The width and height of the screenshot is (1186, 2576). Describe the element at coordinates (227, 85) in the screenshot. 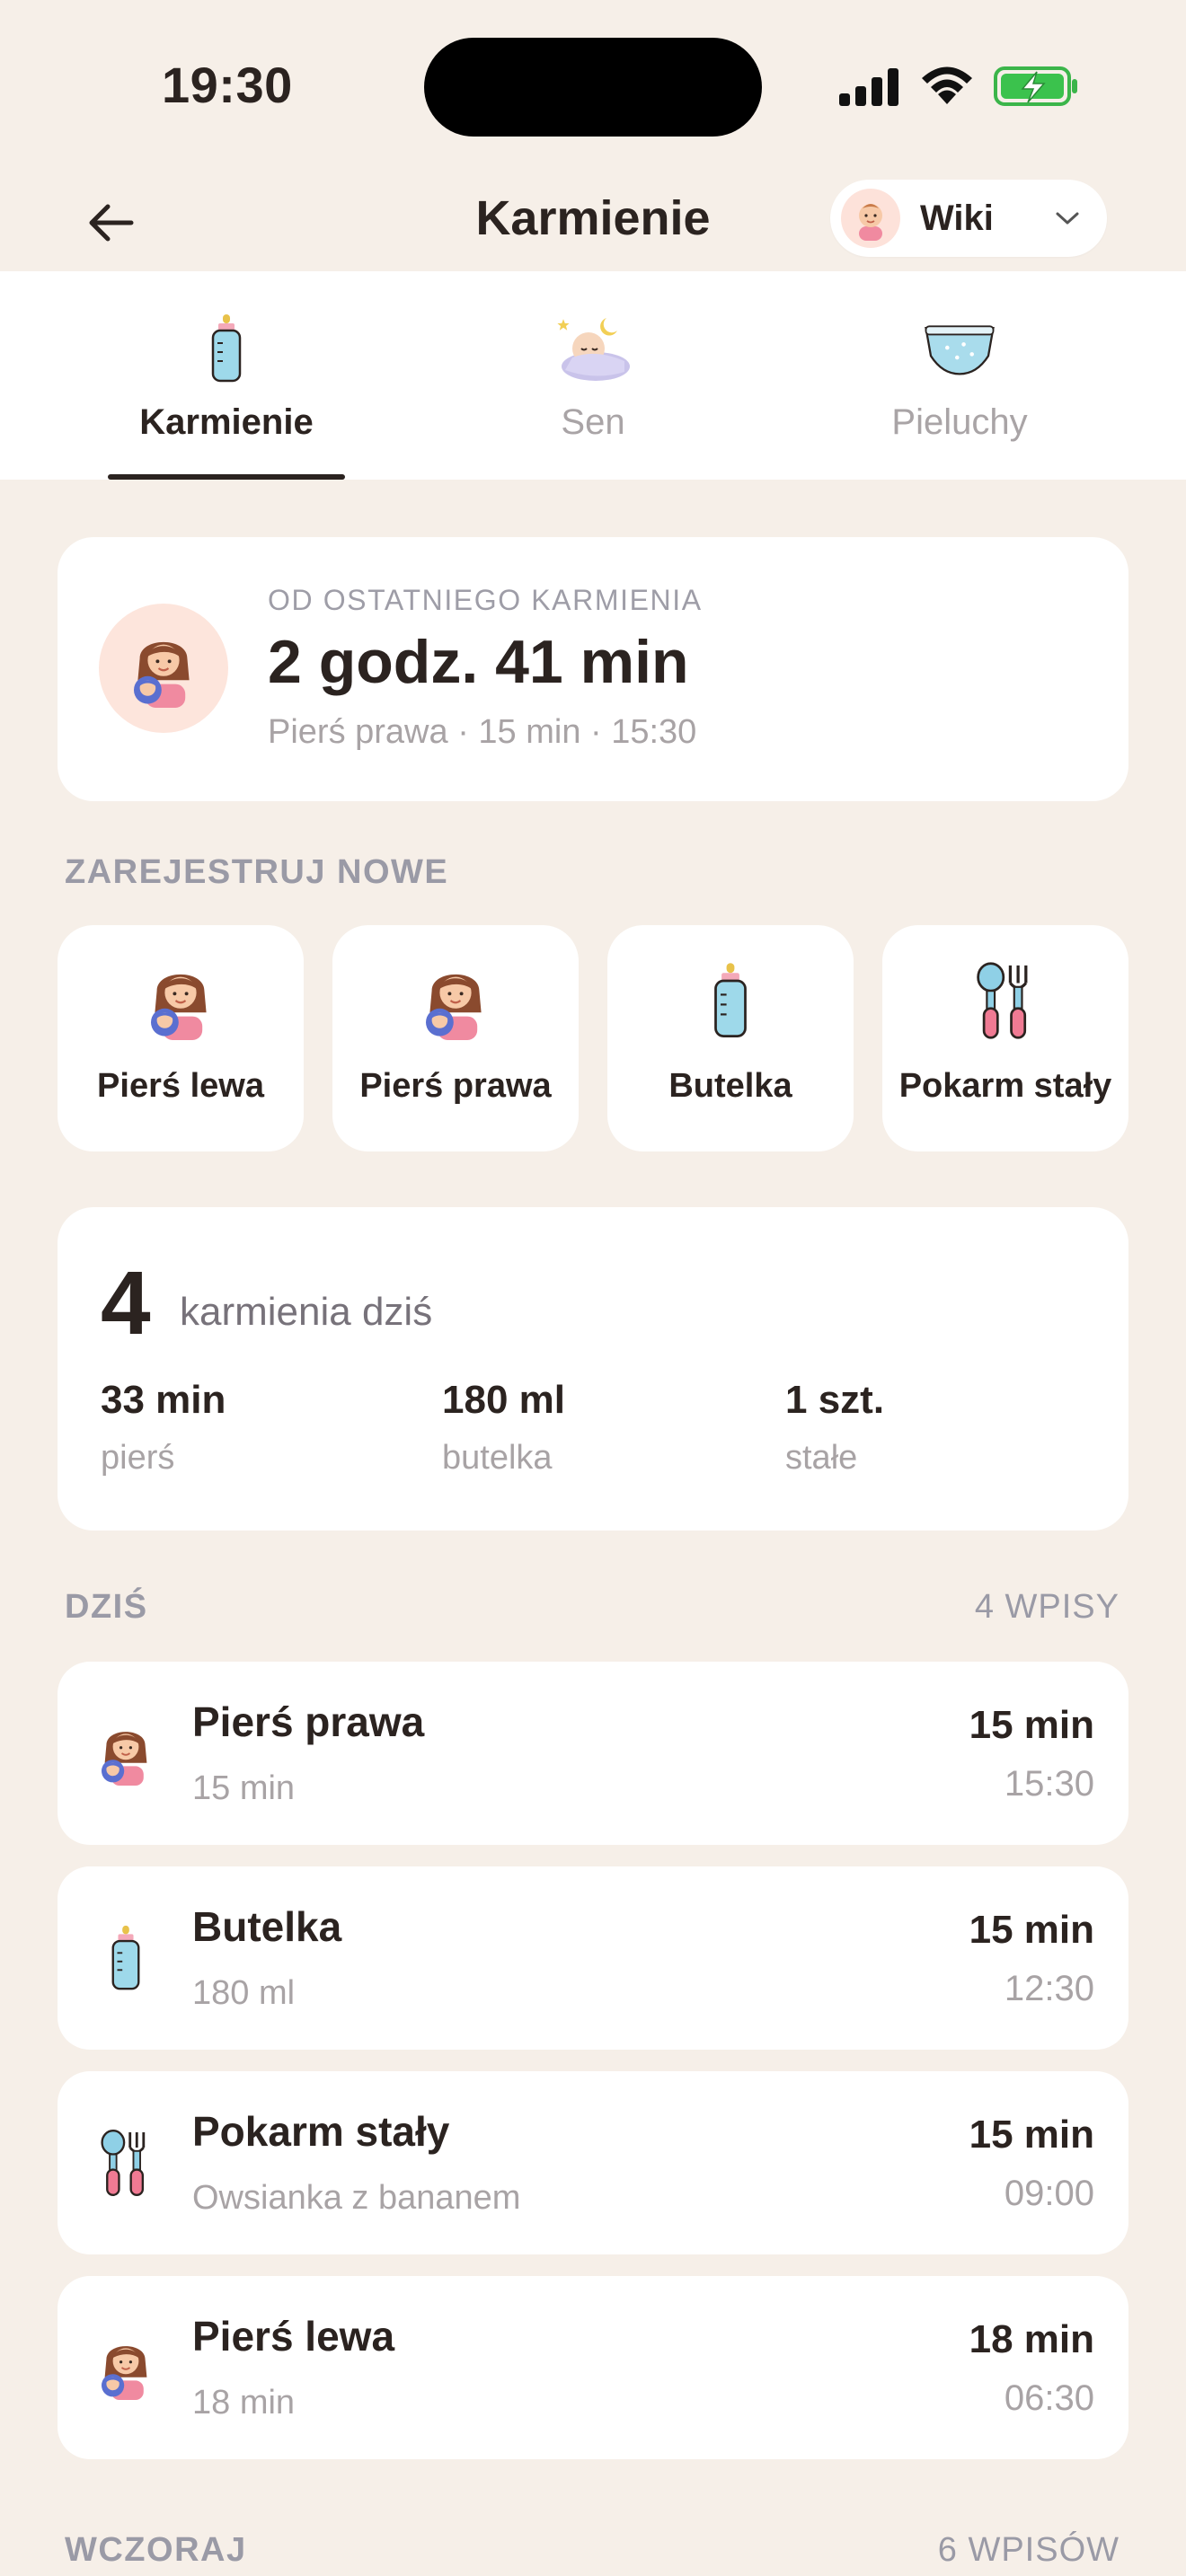

I see `status-time: 19:30` at that location.